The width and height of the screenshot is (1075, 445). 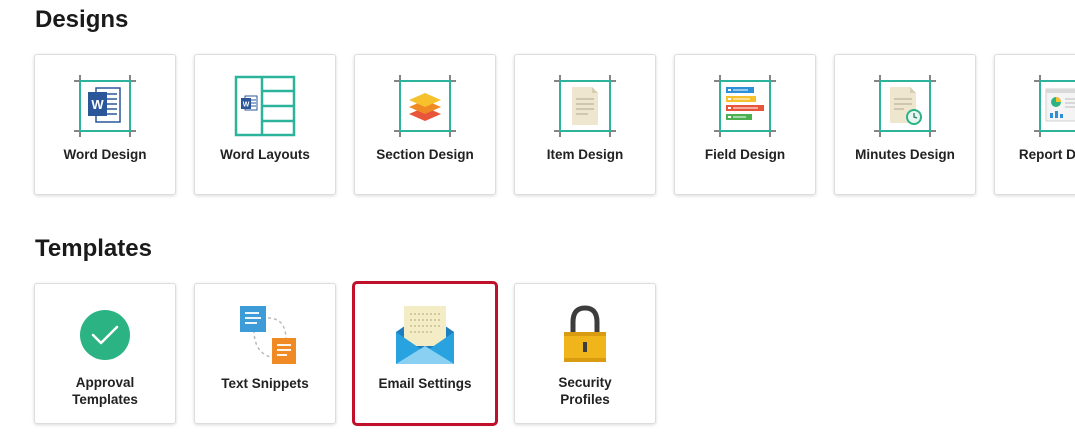 I want to click on text-snippets-label: Text Snippets, so click(x=265, y=383).